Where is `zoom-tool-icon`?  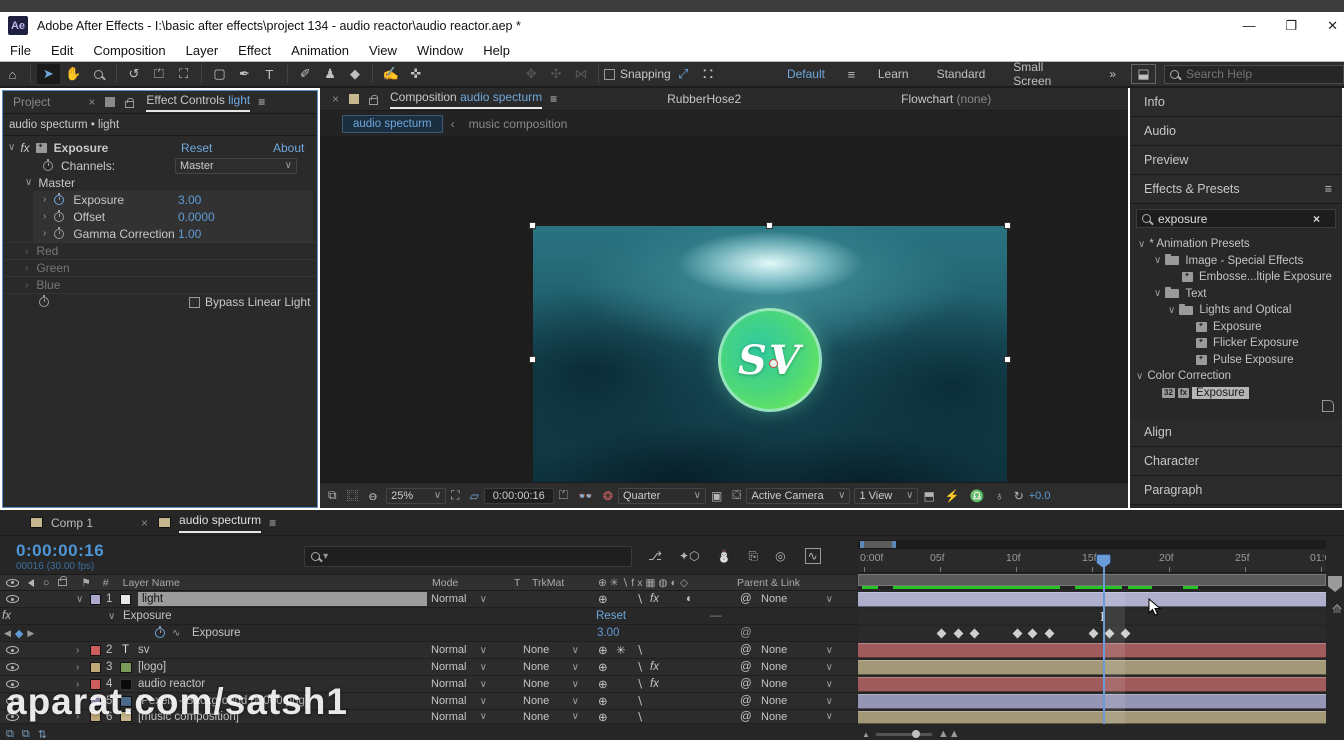 zoom-tool-icon is located at coordinates (98, 74).